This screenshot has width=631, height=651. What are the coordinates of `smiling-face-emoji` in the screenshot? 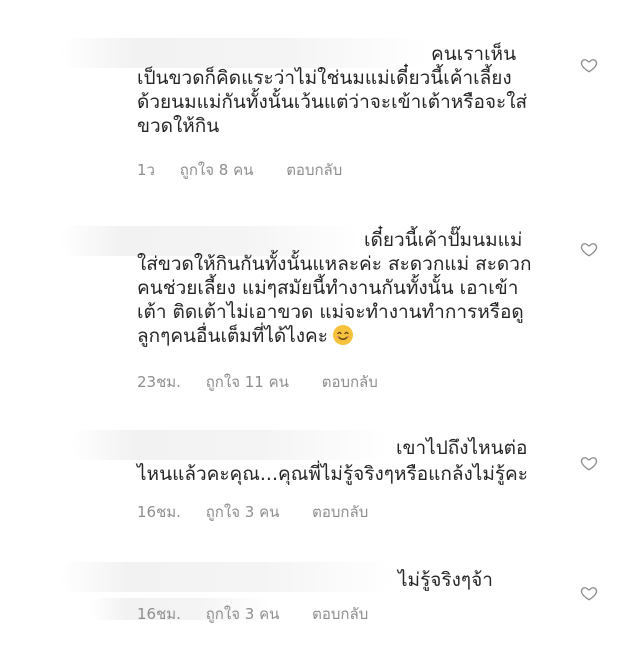 It's located at (343, 335).